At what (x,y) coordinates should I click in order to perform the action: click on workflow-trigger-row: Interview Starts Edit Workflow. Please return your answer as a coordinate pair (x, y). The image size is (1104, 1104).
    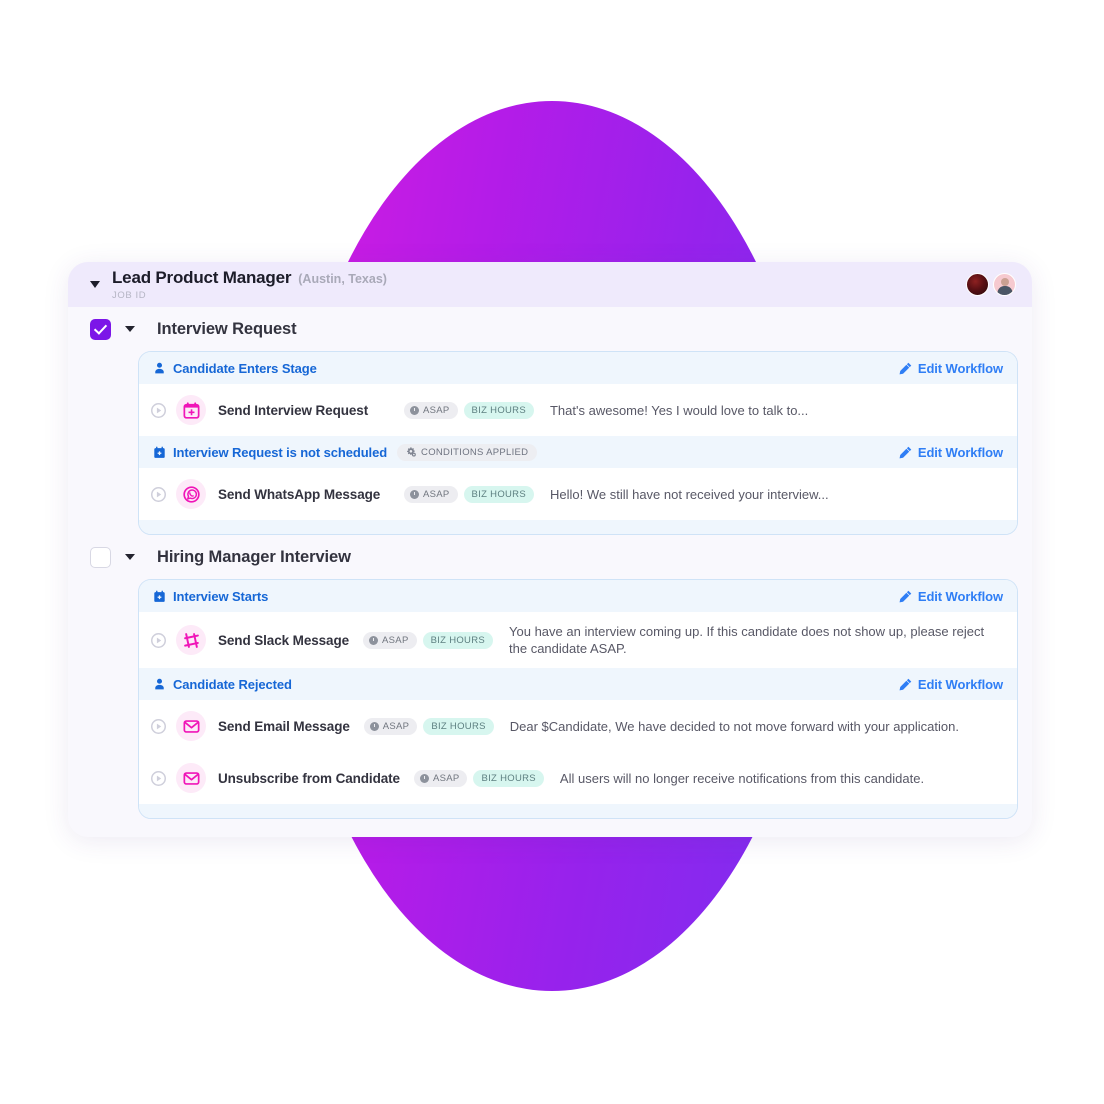
    Looking at the image, I should click on (578, 596).